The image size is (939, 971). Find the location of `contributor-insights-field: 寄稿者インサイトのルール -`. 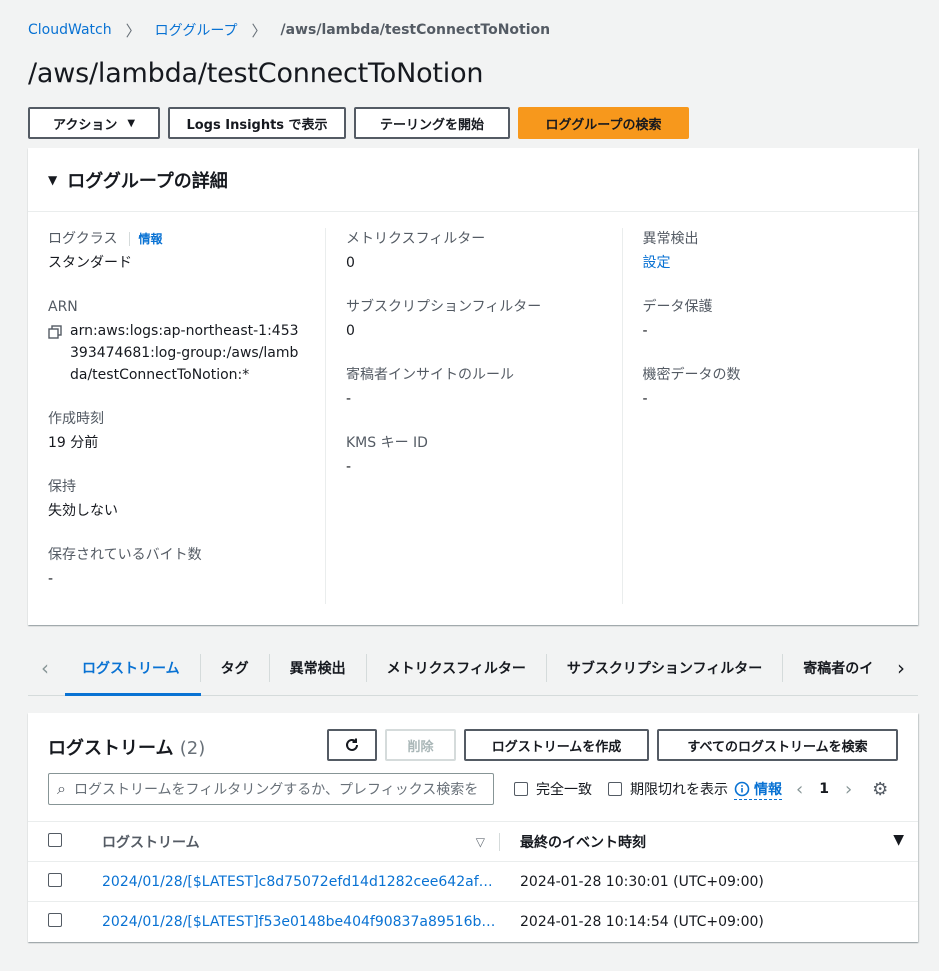

contributor-insights-field: 寄稿者インサイトのルール - is located at coordinates (474, 387).